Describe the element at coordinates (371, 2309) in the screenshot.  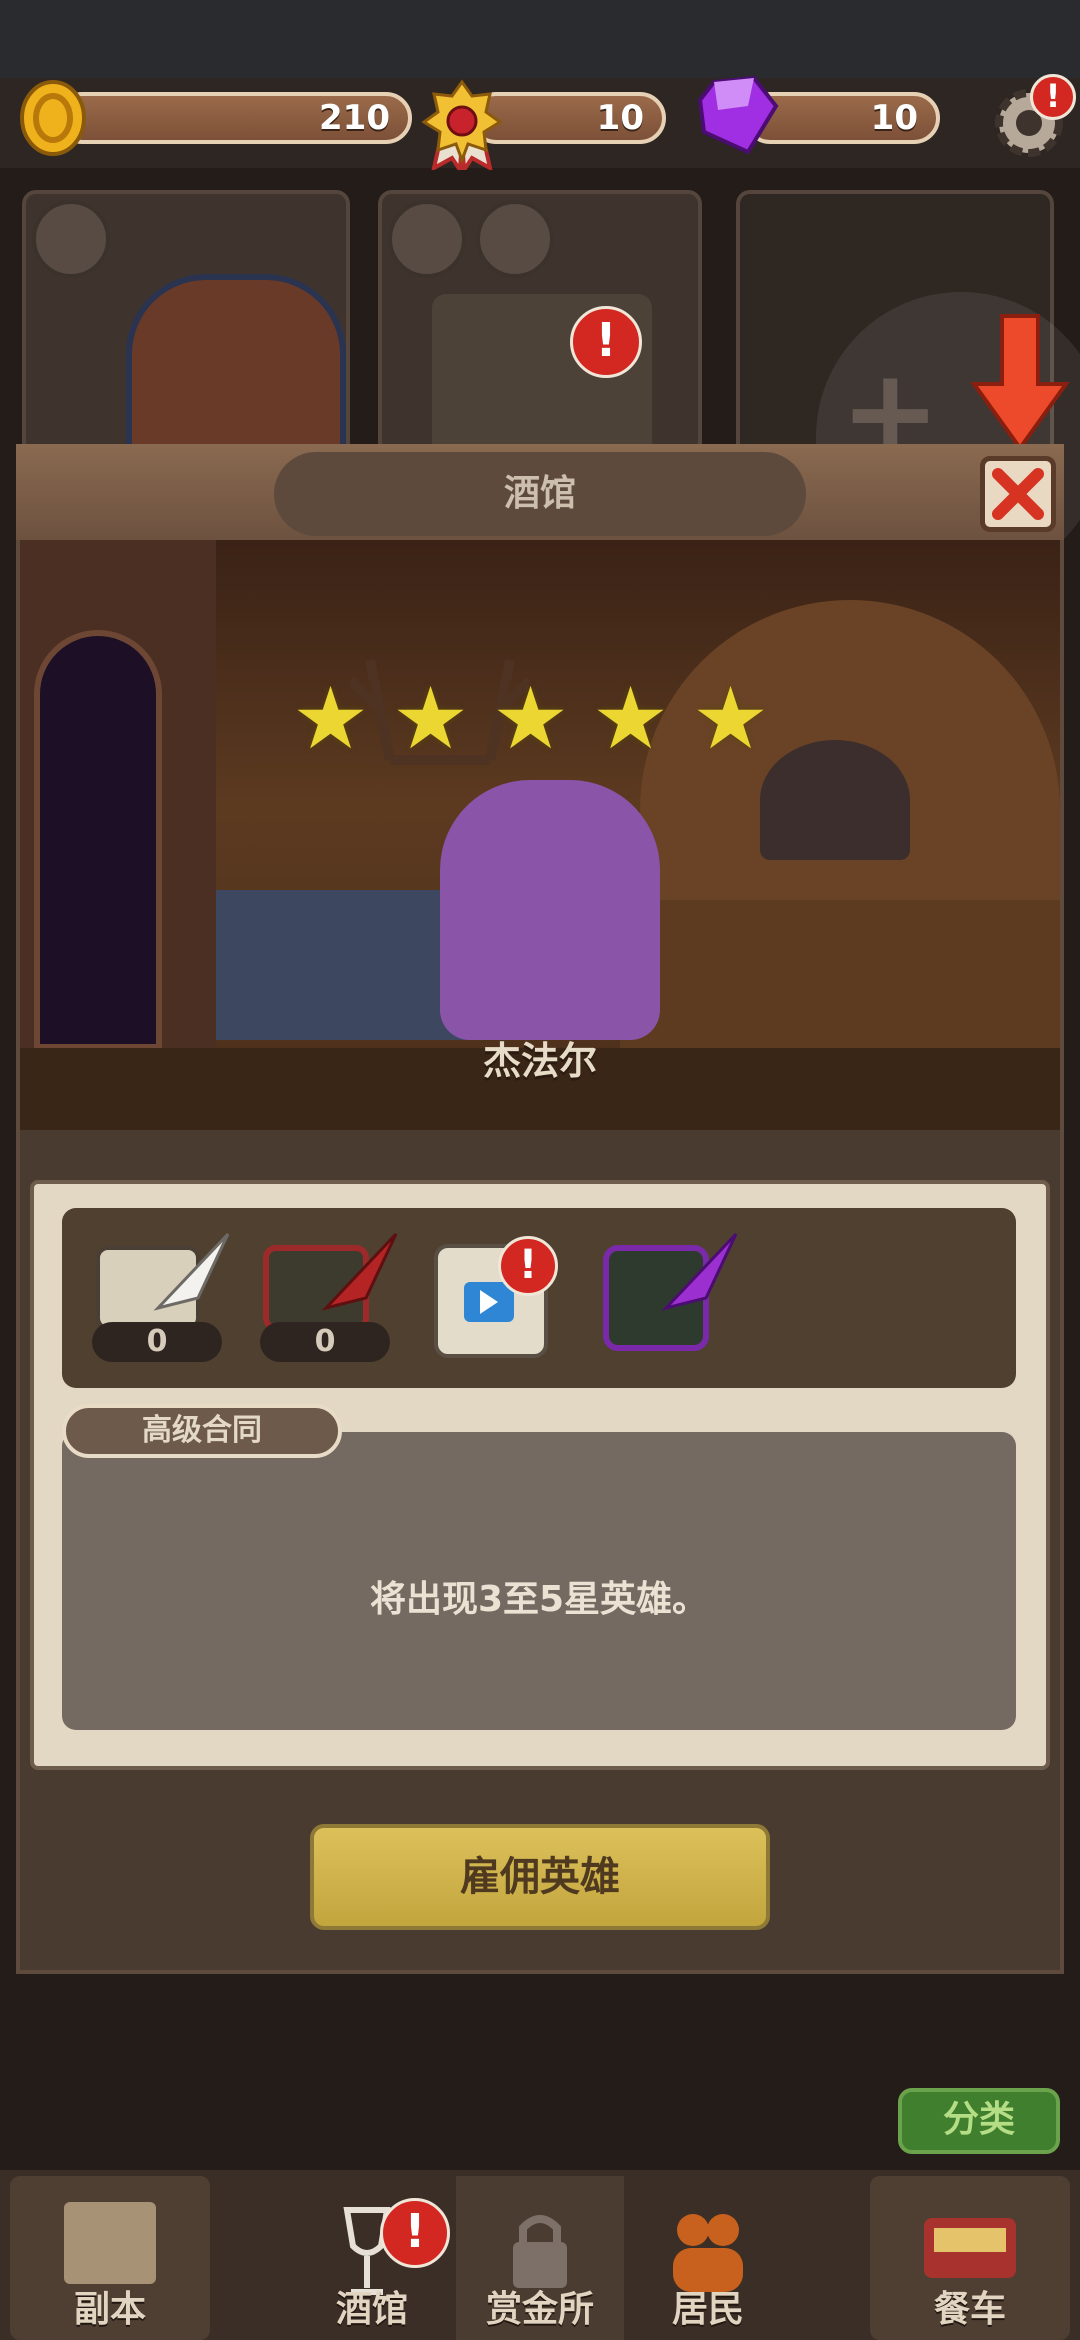
I see `nav-tavern-label: 酒馆` at that location.